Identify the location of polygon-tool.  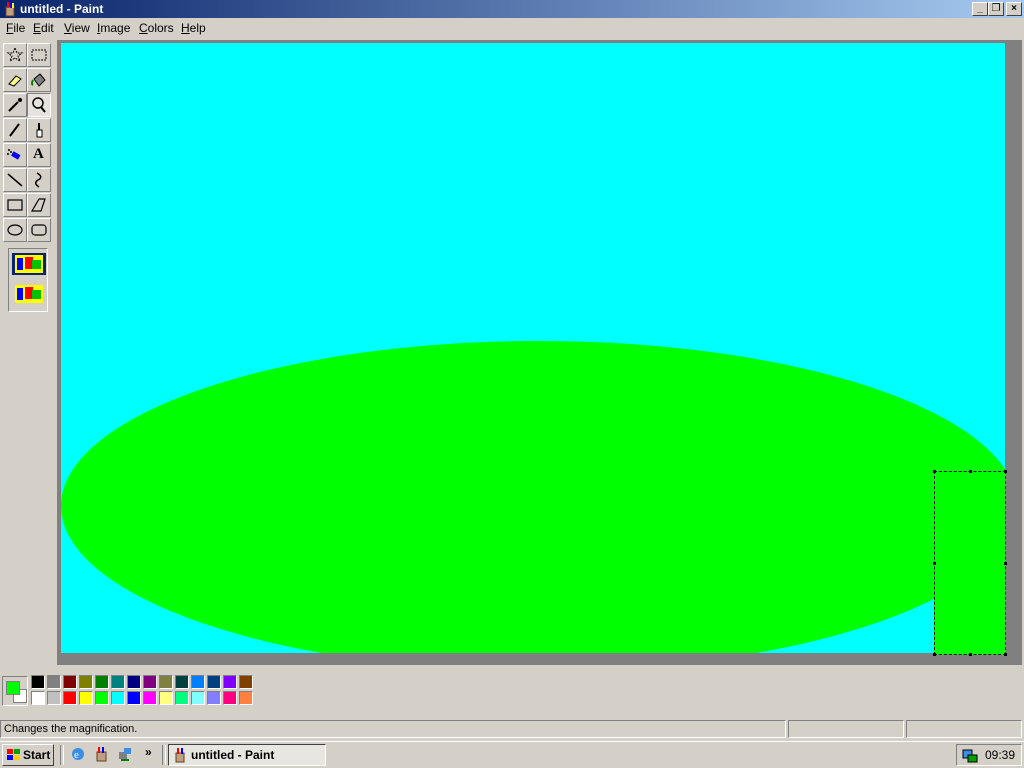
(39, 205).